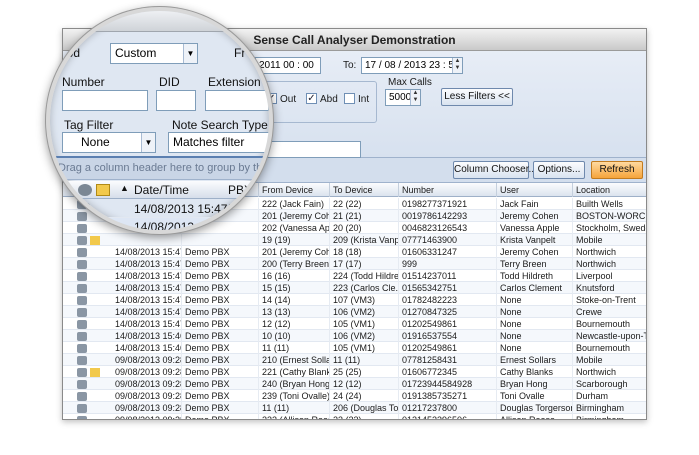 Image resolution: width=699 pixels, height=455 pixels. I want to click on out-label: Out, so click(288, 99).